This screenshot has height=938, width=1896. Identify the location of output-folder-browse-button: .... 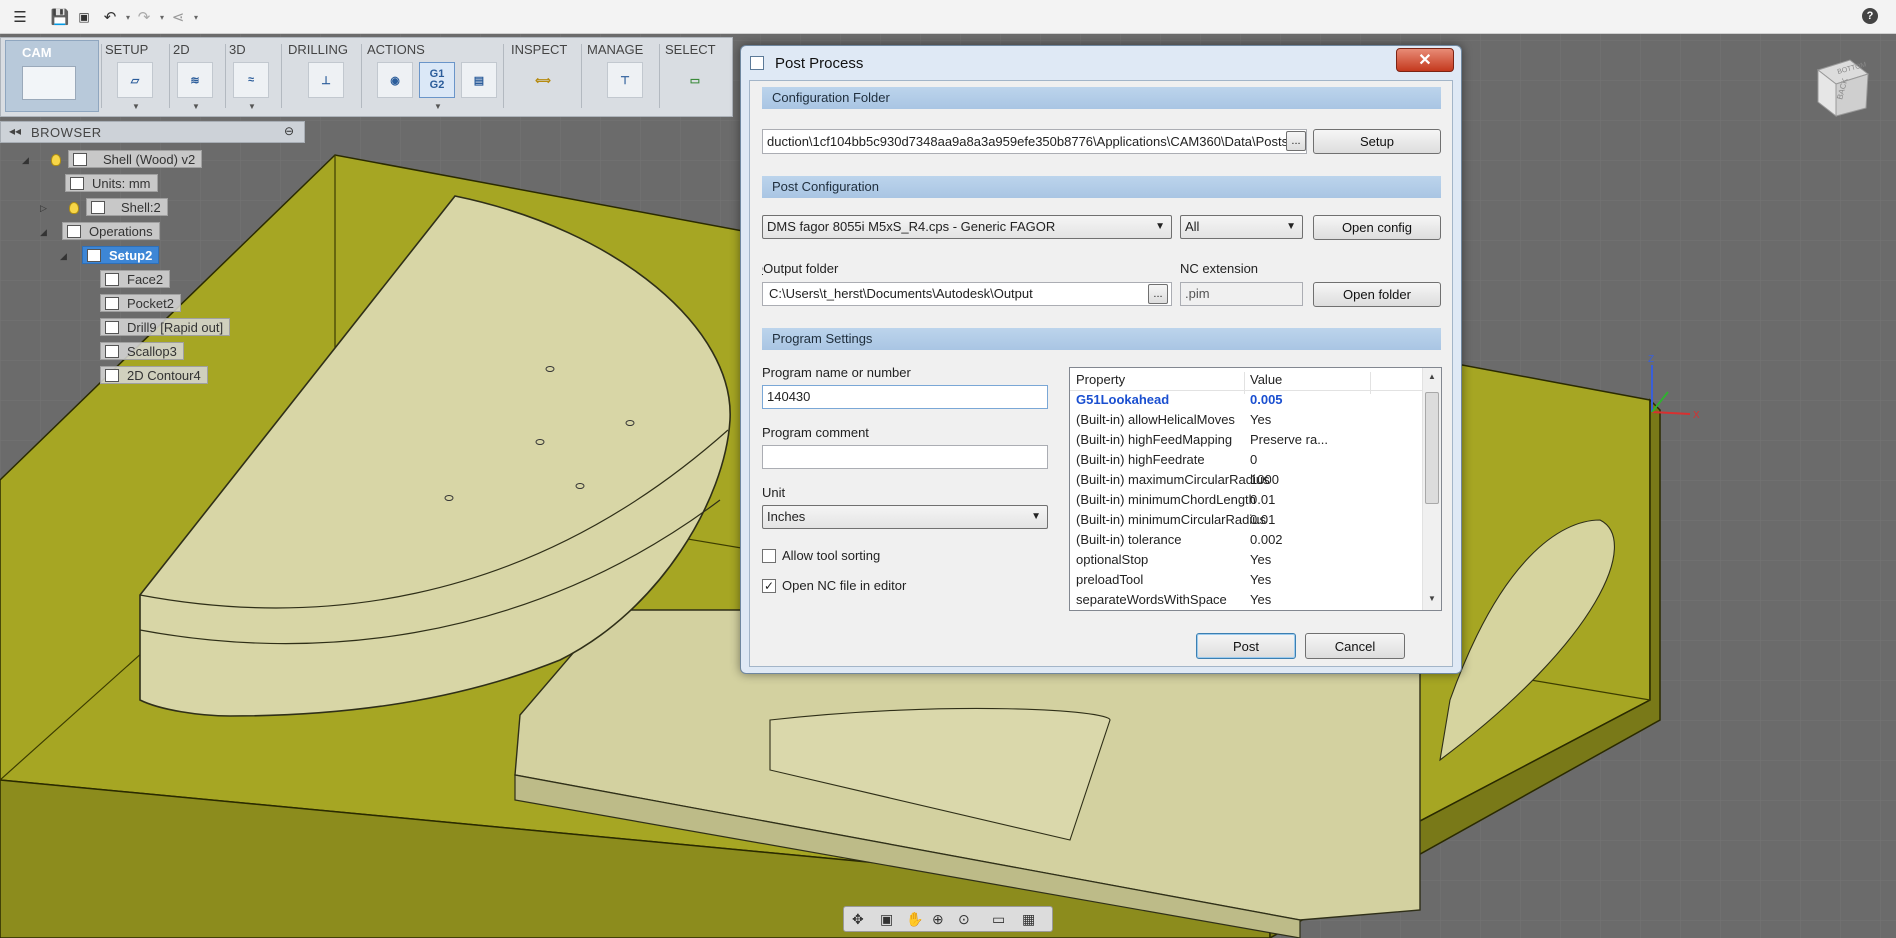
(1158, 294).